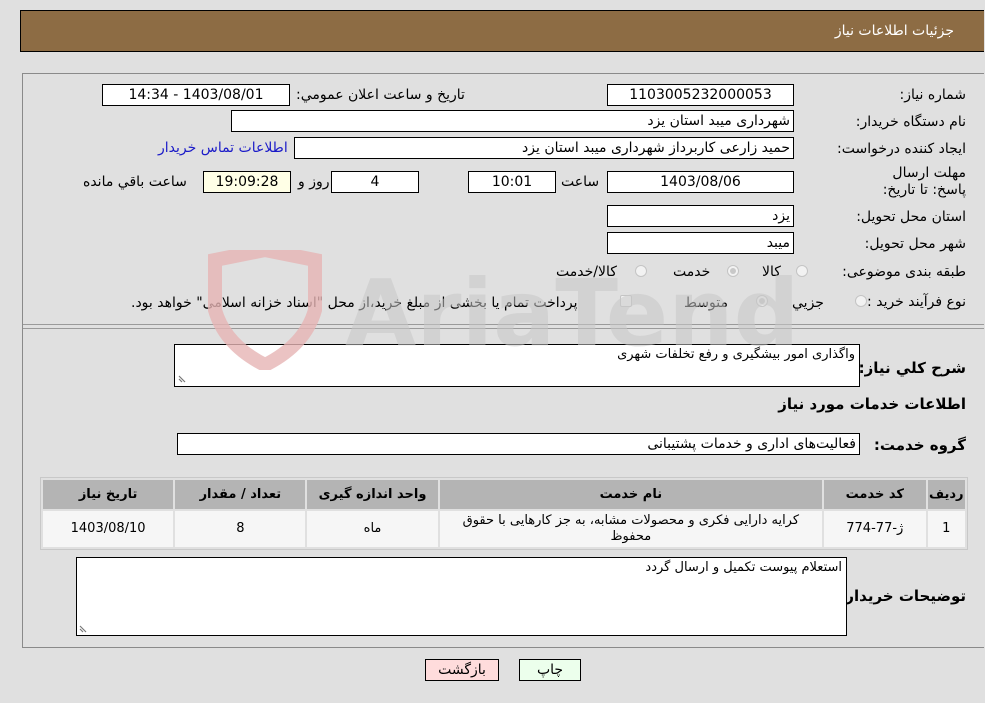 The image size is (985, 703). Describe the element at coordinates (247, 182) in the screenshot. I see `remaining-time-field: 19:09:28` at that location.